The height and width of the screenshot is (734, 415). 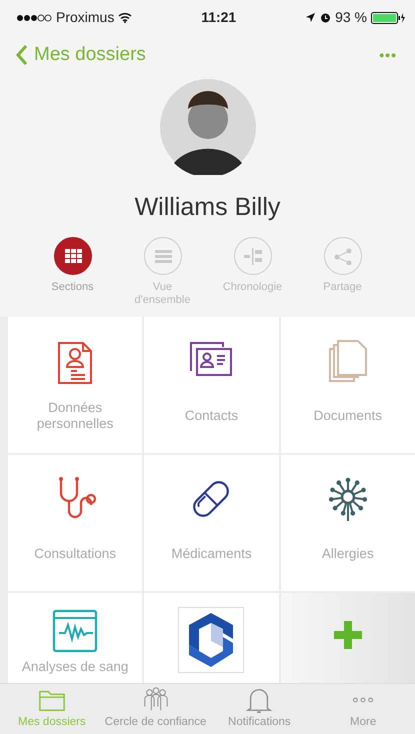 I want to click on view-tab: Sections, so click(x=73, y=271).